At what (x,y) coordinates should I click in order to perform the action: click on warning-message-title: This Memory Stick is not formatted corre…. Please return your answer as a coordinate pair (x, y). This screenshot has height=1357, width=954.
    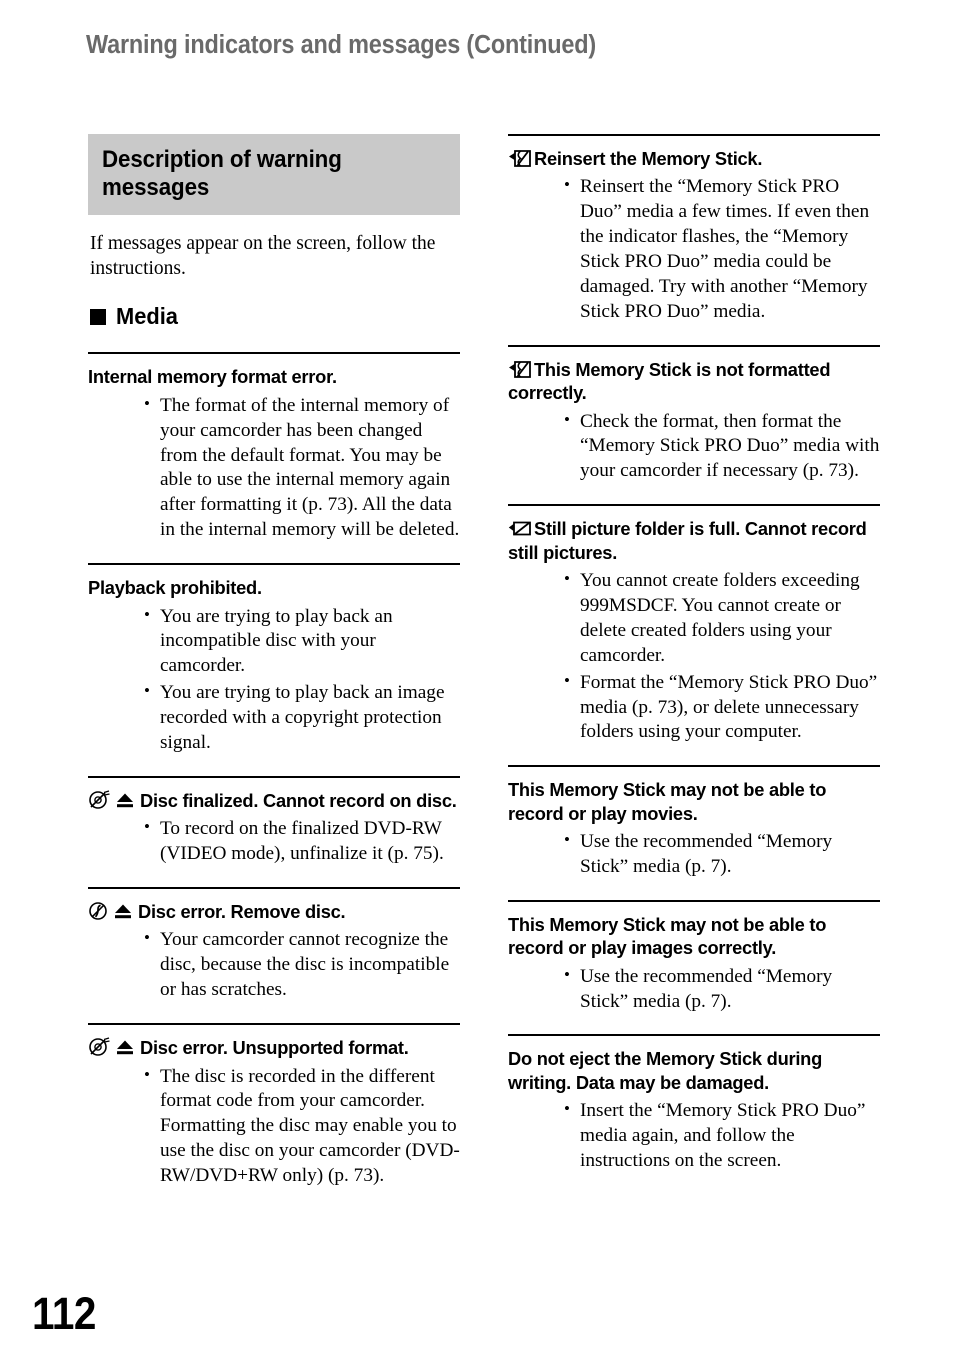
    Looking at the image, I should click on (694, 381).